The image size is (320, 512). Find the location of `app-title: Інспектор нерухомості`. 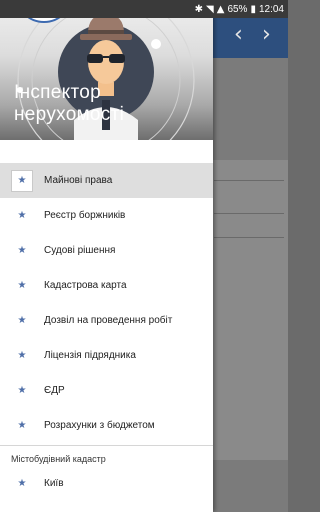

app-title: Інспектор нерухомості is located at coordinates (69, 103).